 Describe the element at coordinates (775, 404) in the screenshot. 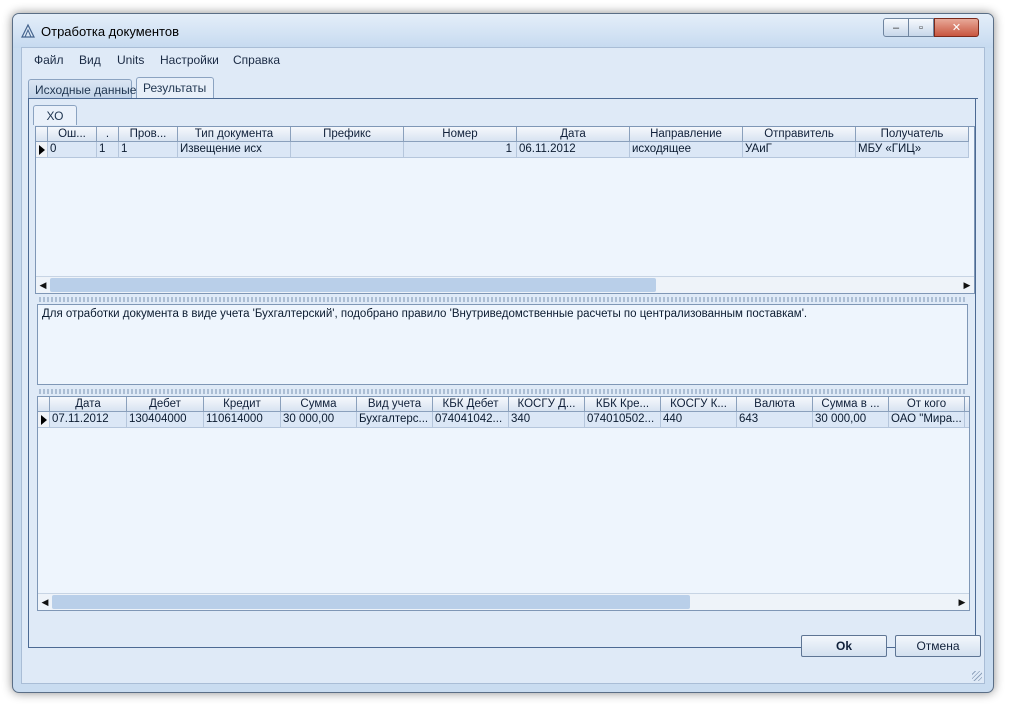

I see `column-header: Валюта` at that location.